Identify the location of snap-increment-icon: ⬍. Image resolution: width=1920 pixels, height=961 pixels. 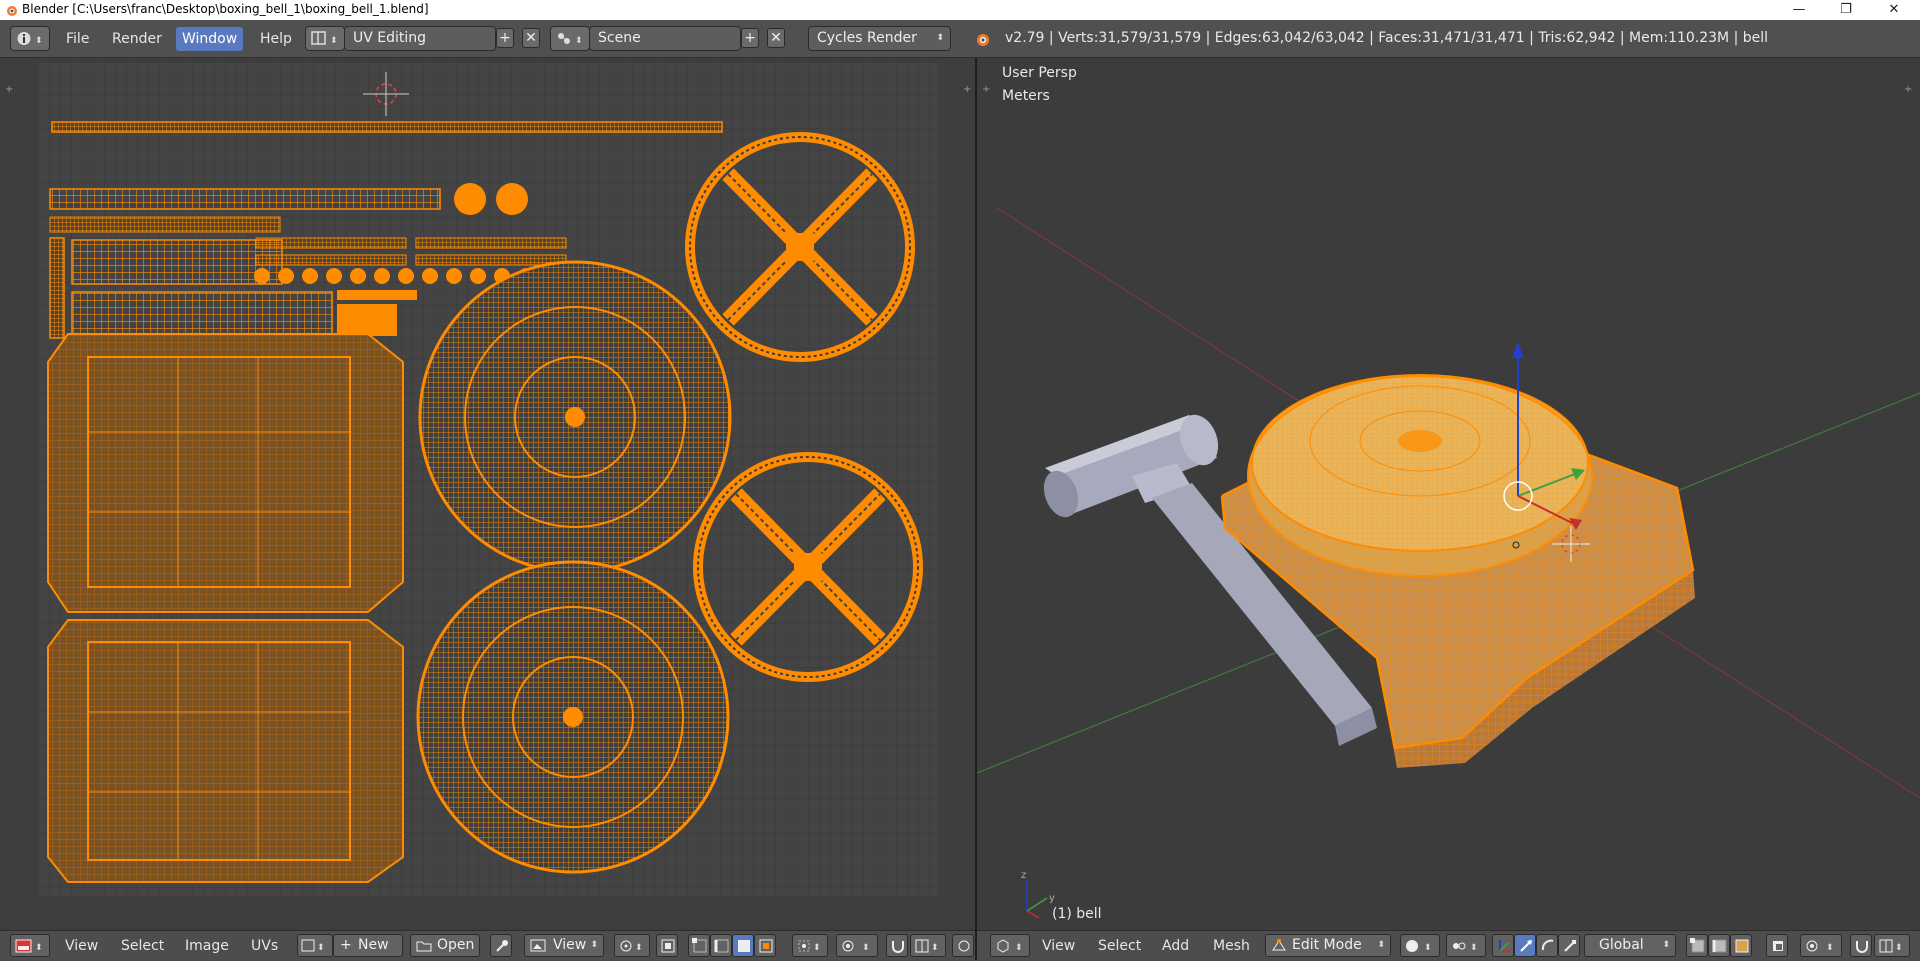
(927, 946).